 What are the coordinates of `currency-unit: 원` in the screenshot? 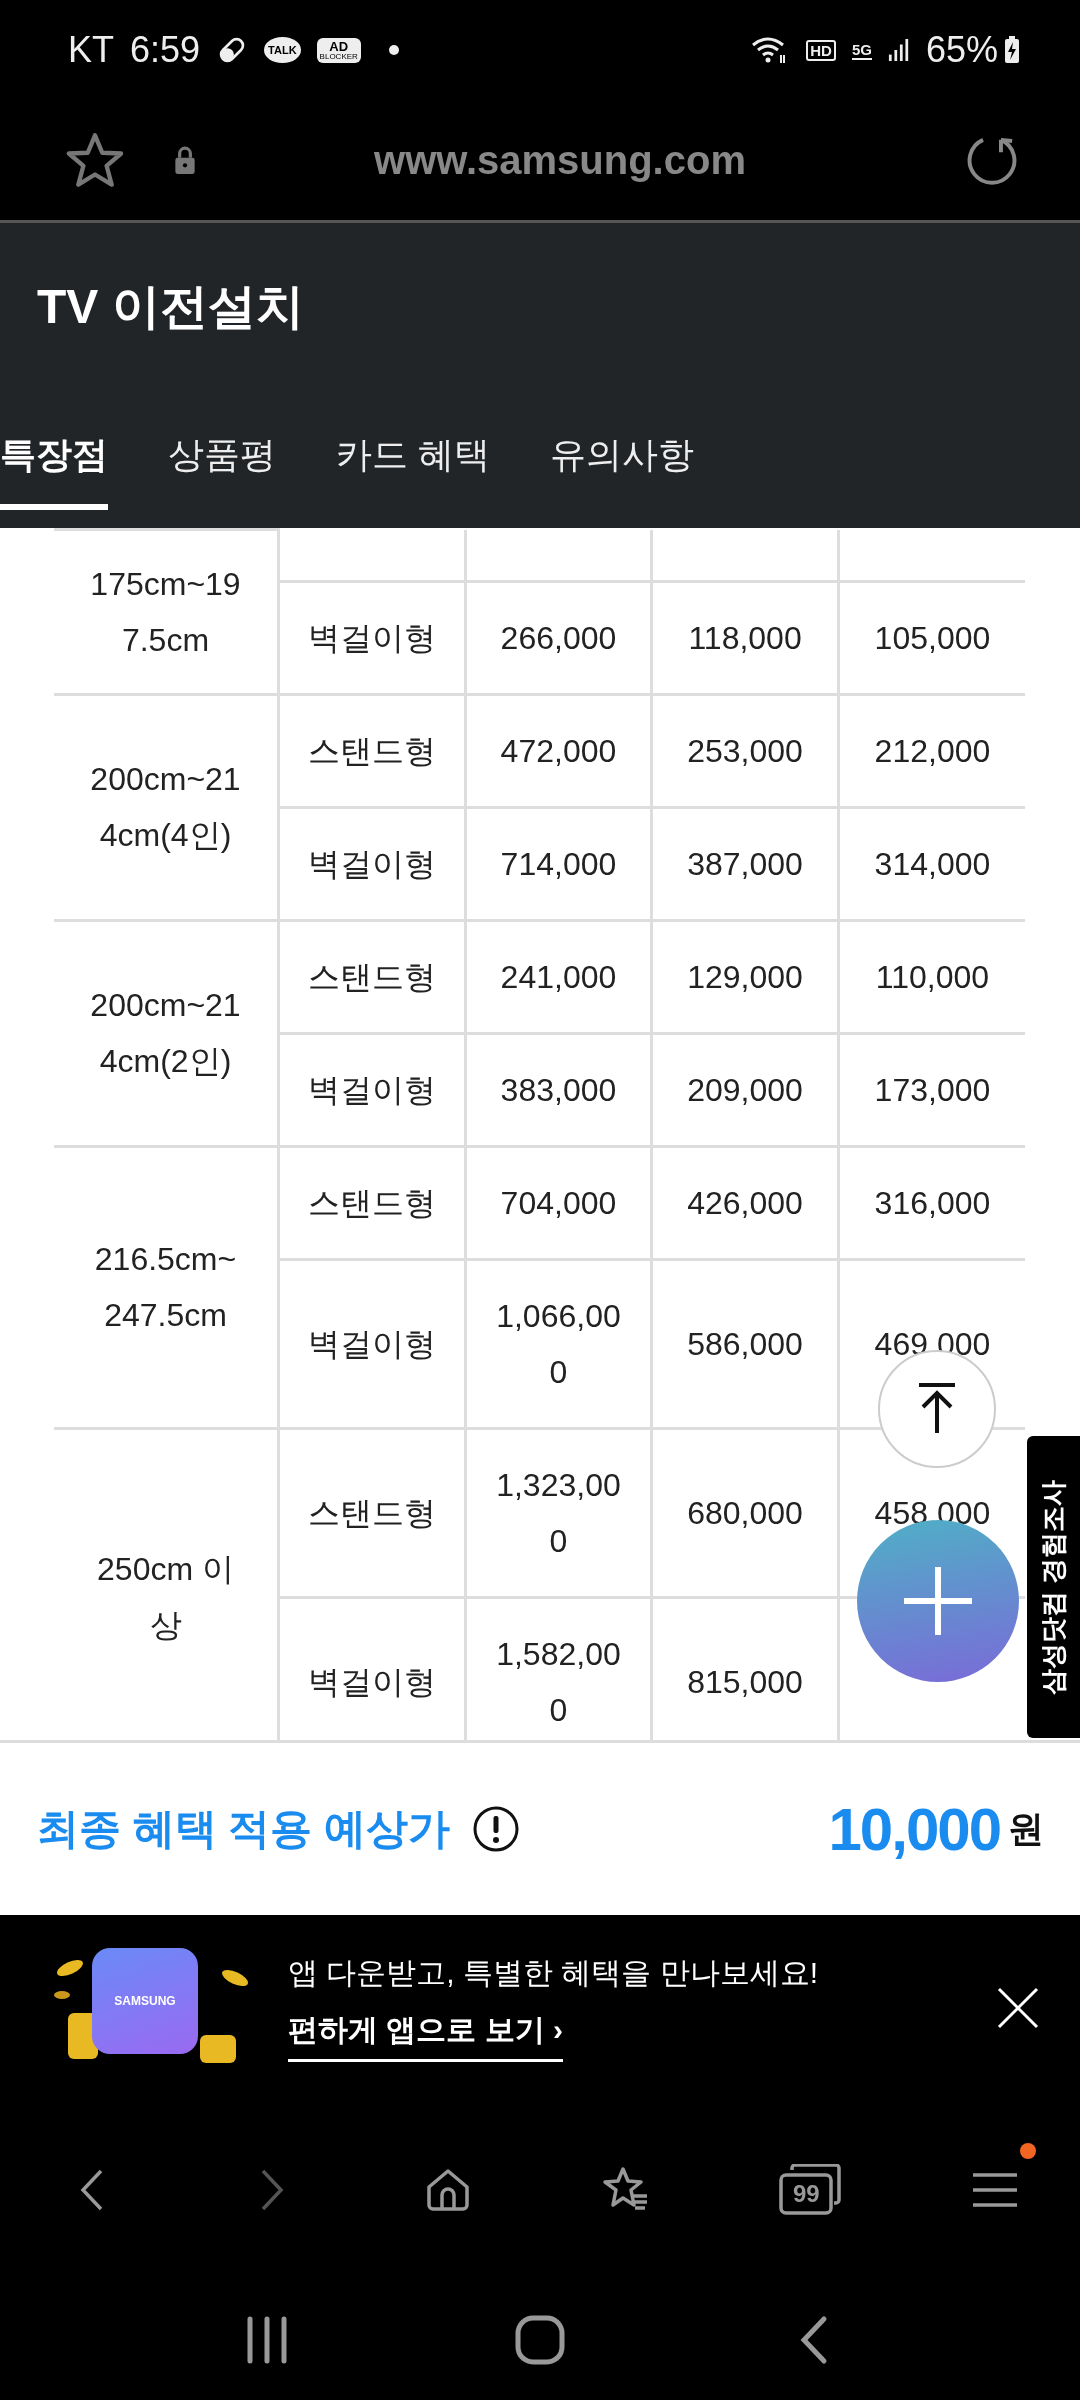 It's located at (1026, 1828).